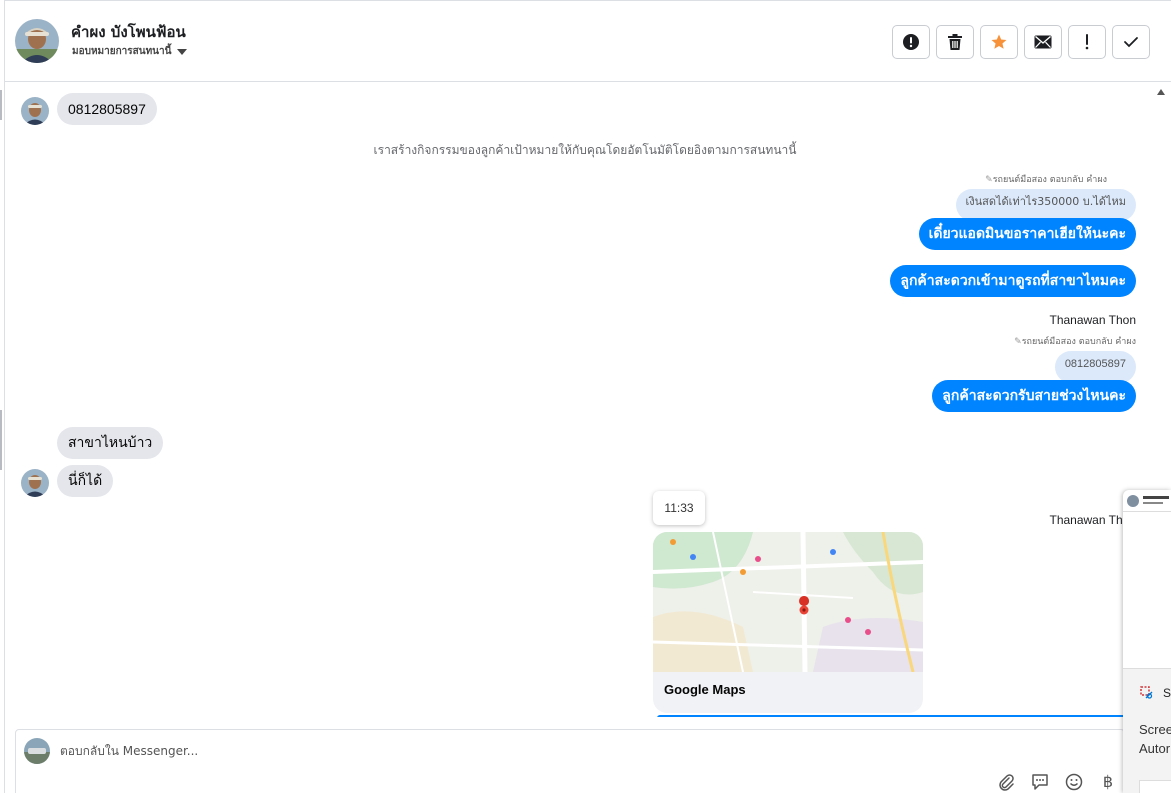  What do you see at coordinates (892, 716) in the screenshot?
I see `outgoing-message-partial` at bounding box center [892, 716].